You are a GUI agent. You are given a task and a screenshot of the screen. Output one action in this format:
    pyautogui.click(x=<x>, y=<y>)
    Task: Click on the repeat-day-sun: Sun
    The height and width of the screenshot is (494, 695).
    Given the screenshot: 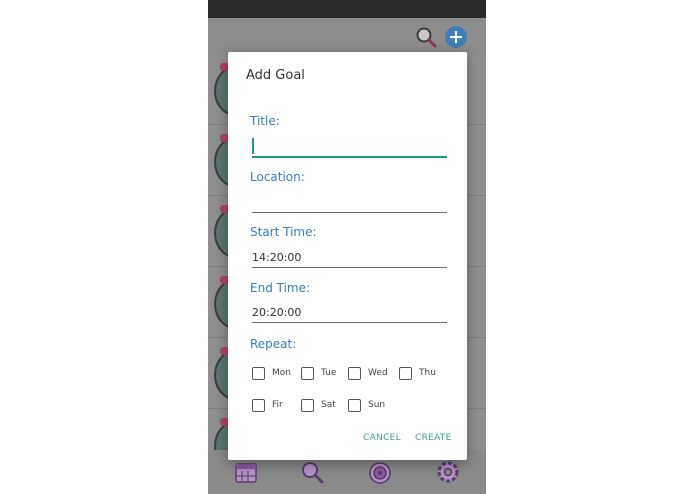 What is the action you would take?
    pyautogui.click(x=366, y=405)
    